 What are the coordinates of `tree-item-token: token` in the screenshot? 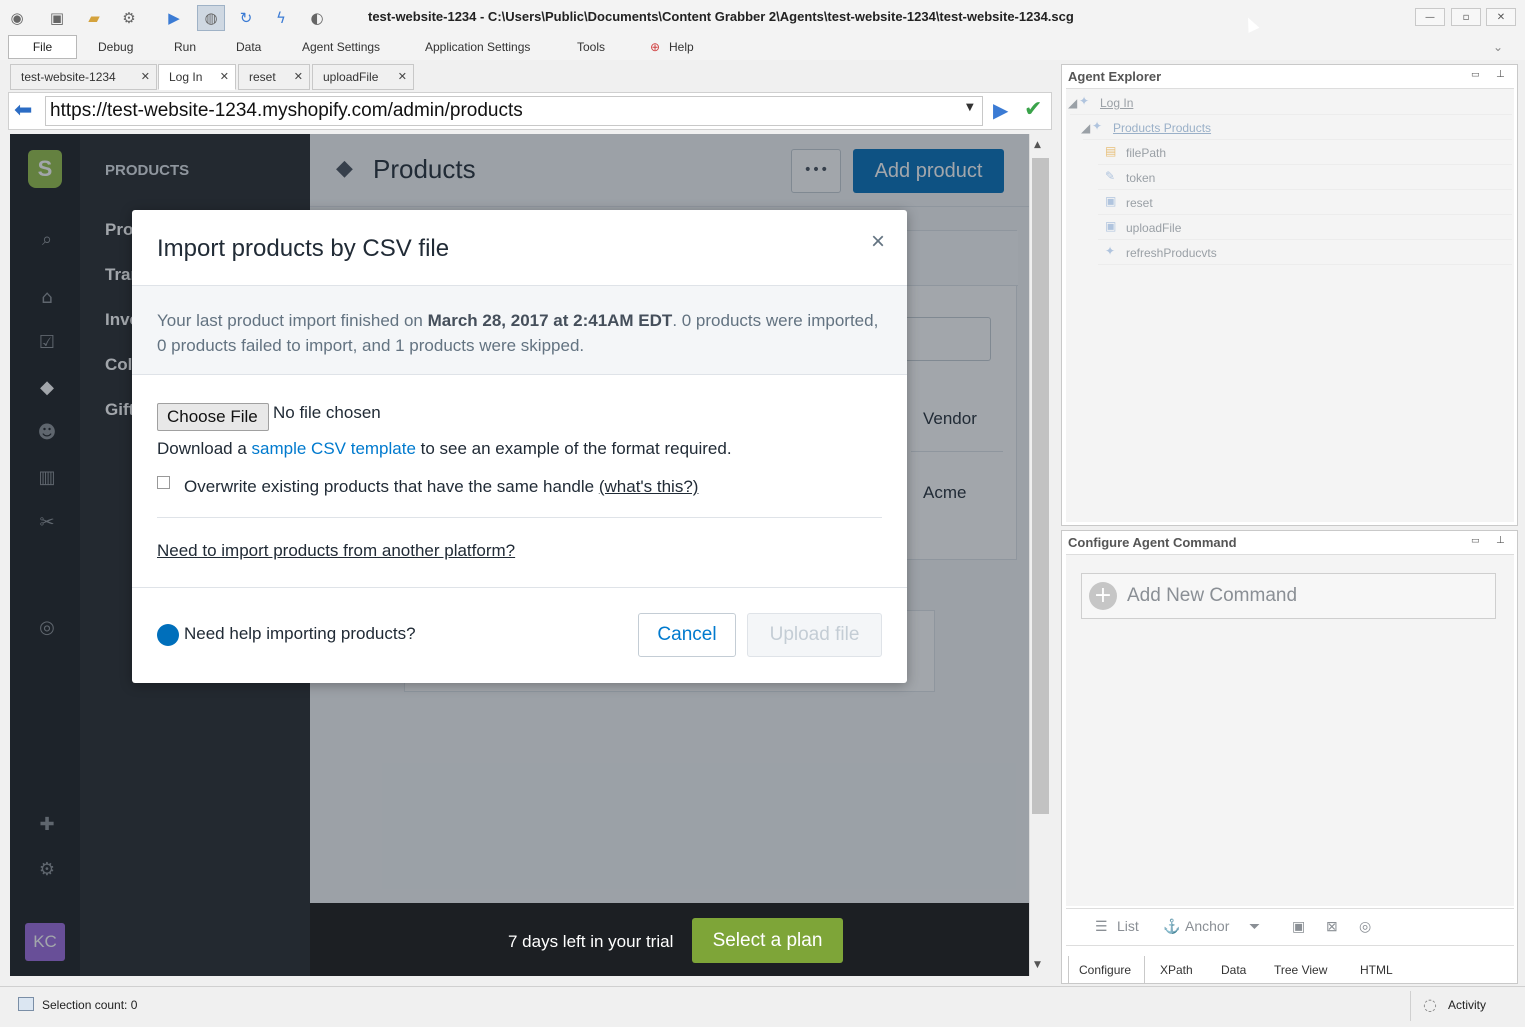 It's located at (1140, 178).